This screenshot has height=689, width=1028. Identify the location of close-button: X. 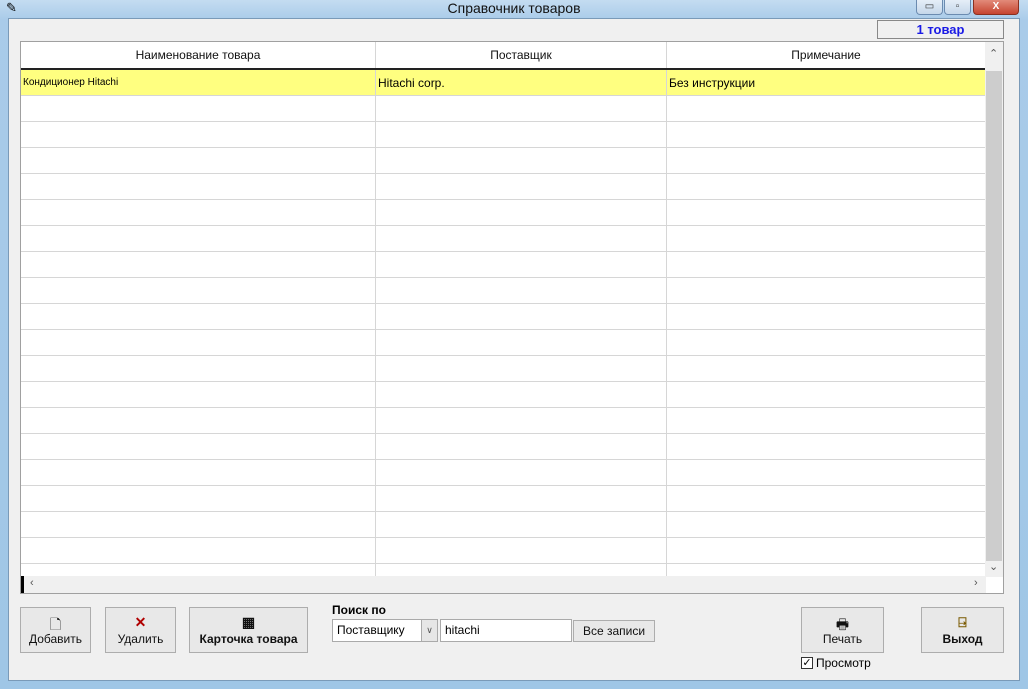
(996, 7).